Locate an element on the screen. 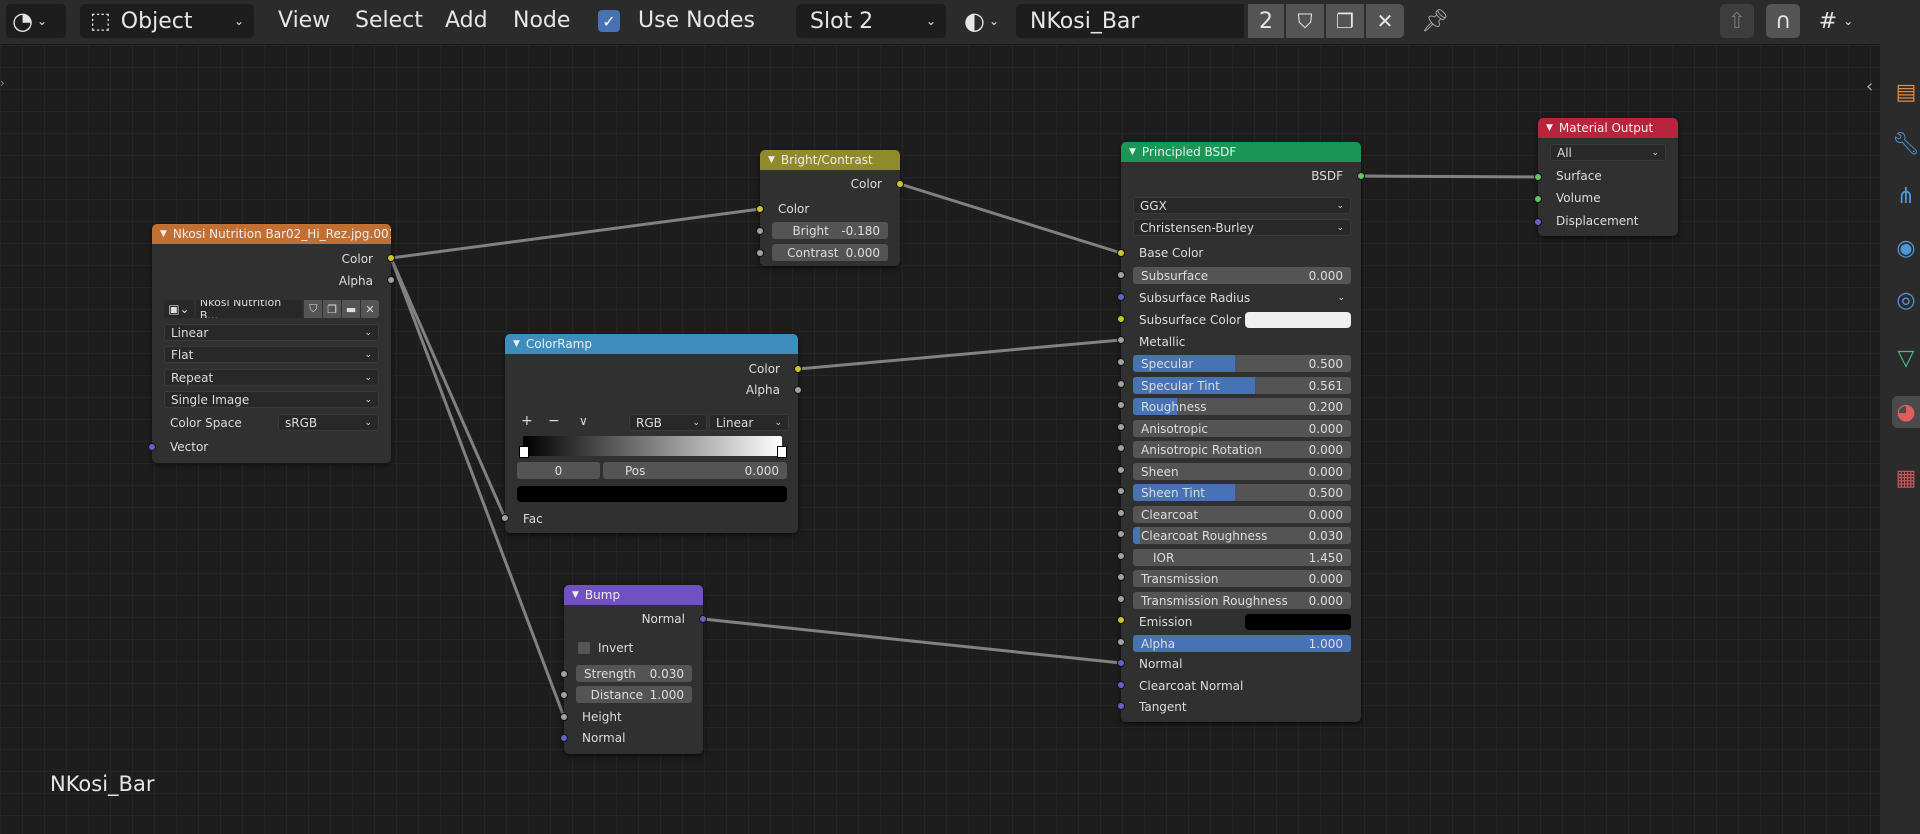  socket-bsdf-anisotropic-rotation-in is located at coordinates (1121, 448).